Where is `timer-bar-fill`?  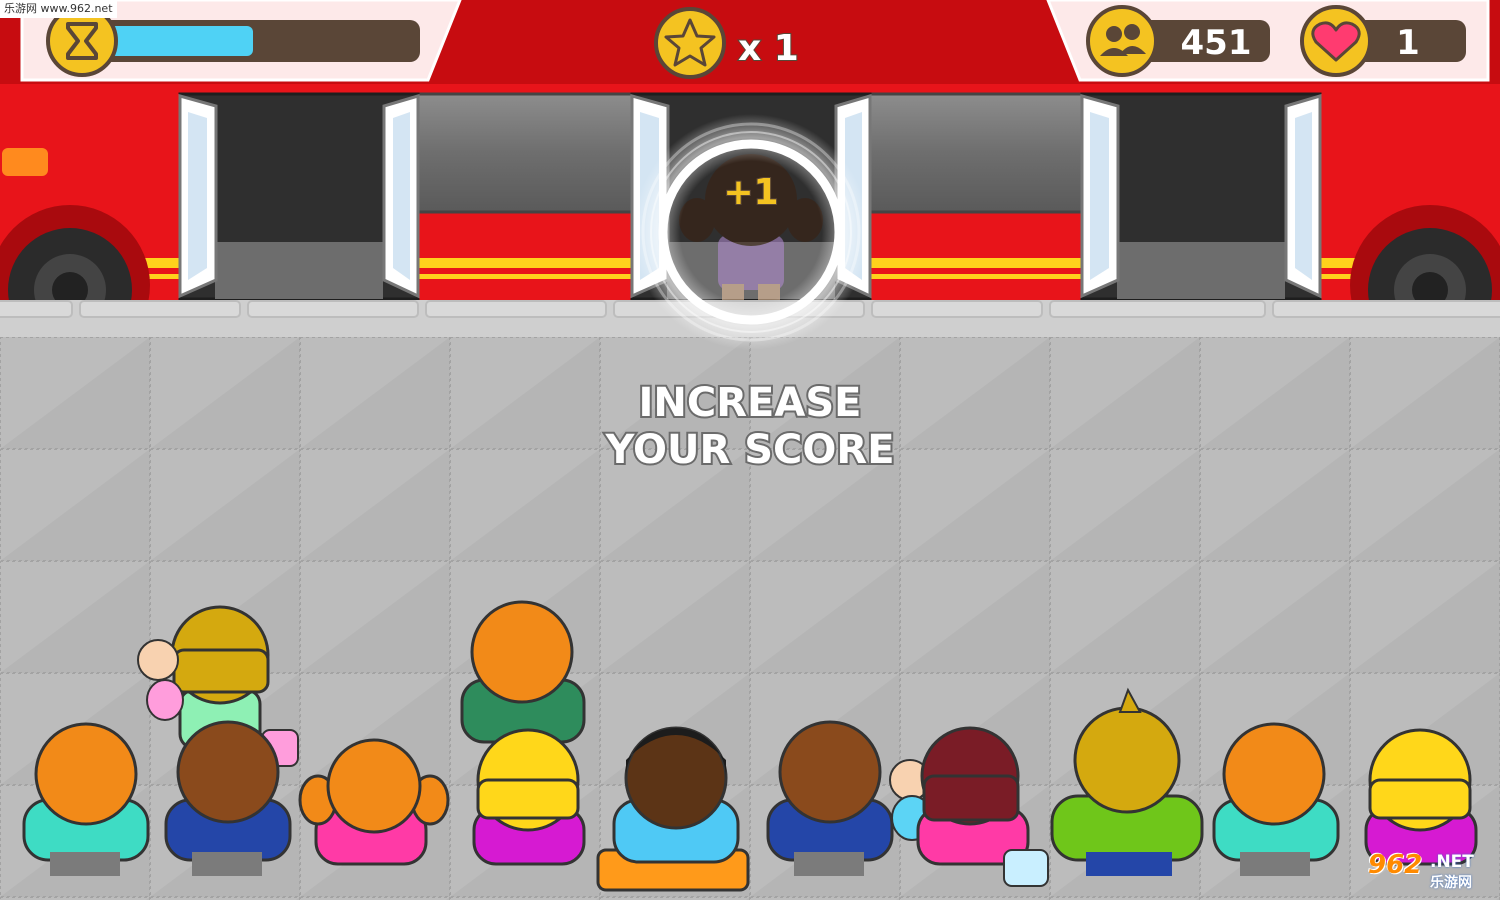
timer-bar-fill is located at coordinates (176, 41).